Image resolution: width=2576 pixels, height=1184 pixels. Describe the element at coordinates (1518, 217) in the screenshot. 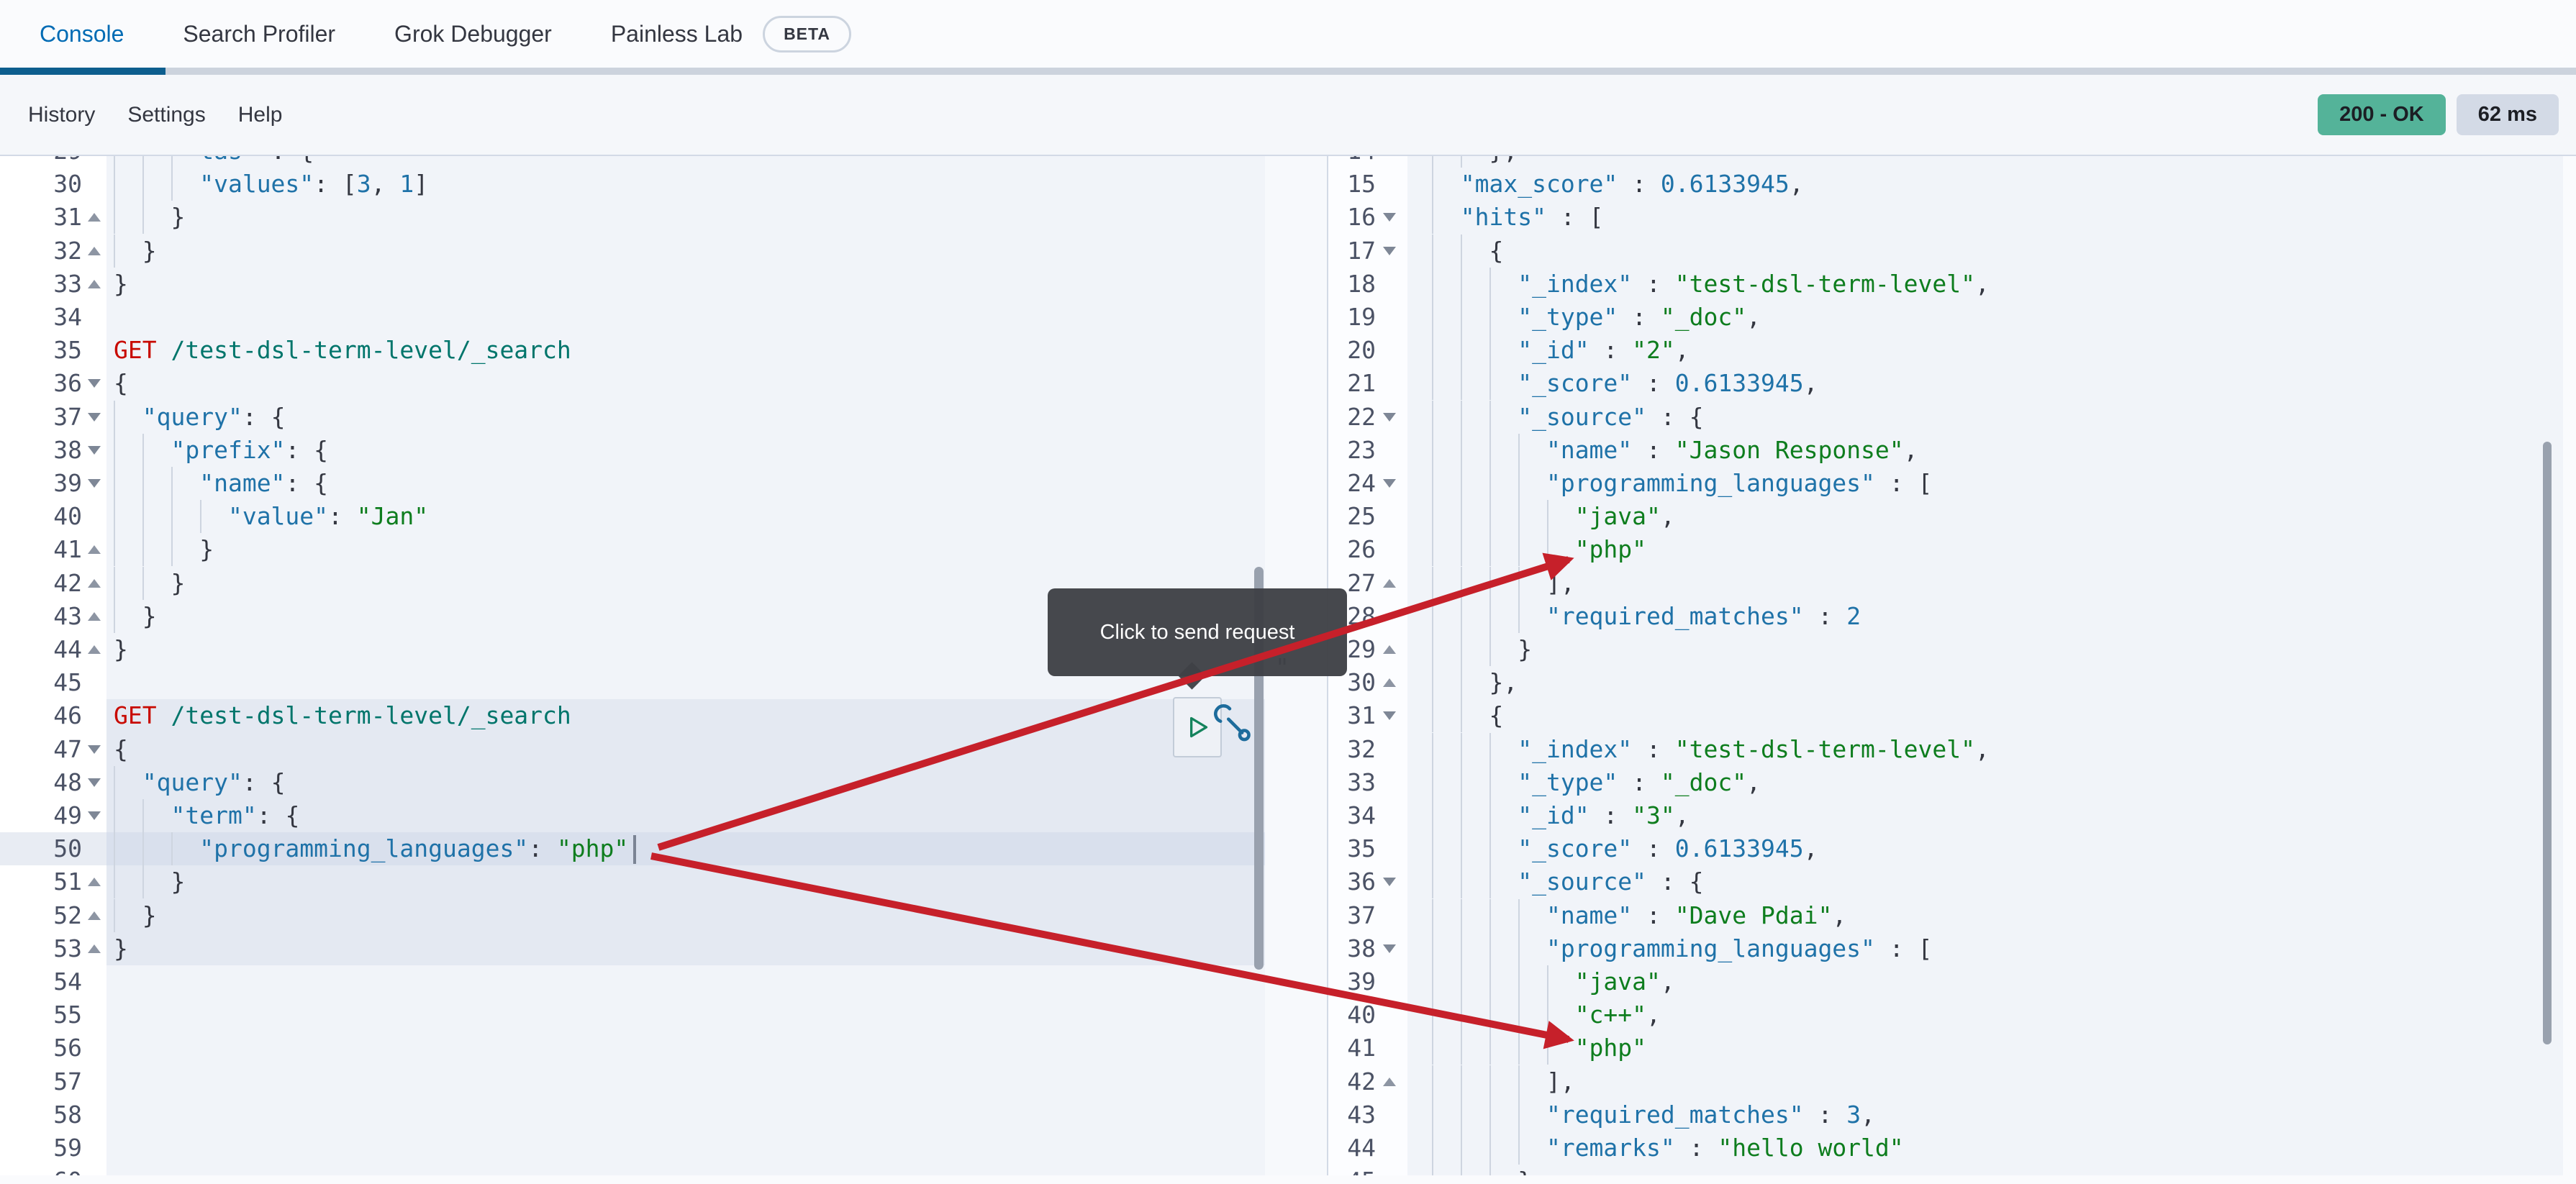

I see `code-line: "hits" : [` at that location.